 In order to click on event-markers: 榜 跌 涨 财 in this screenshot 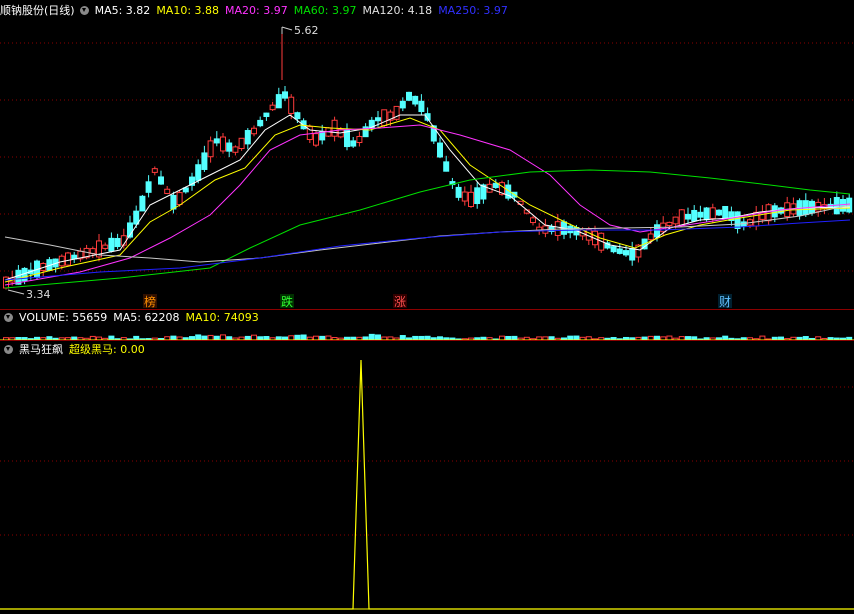, I will do `click(437, 301)`.